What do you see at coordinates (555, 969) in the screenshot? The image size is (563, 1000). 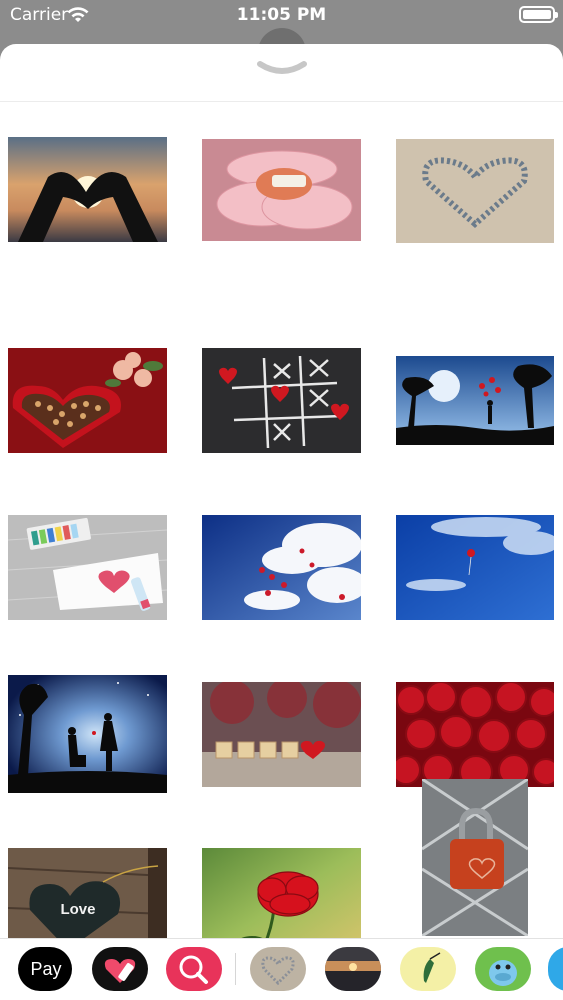 I see `more-app` at bounding box center [555, 969].